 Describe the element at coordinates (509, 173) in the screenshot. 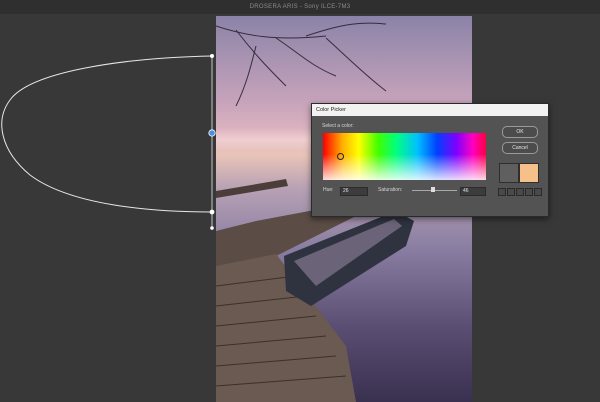

I see `previous-color-swatch` at that location.